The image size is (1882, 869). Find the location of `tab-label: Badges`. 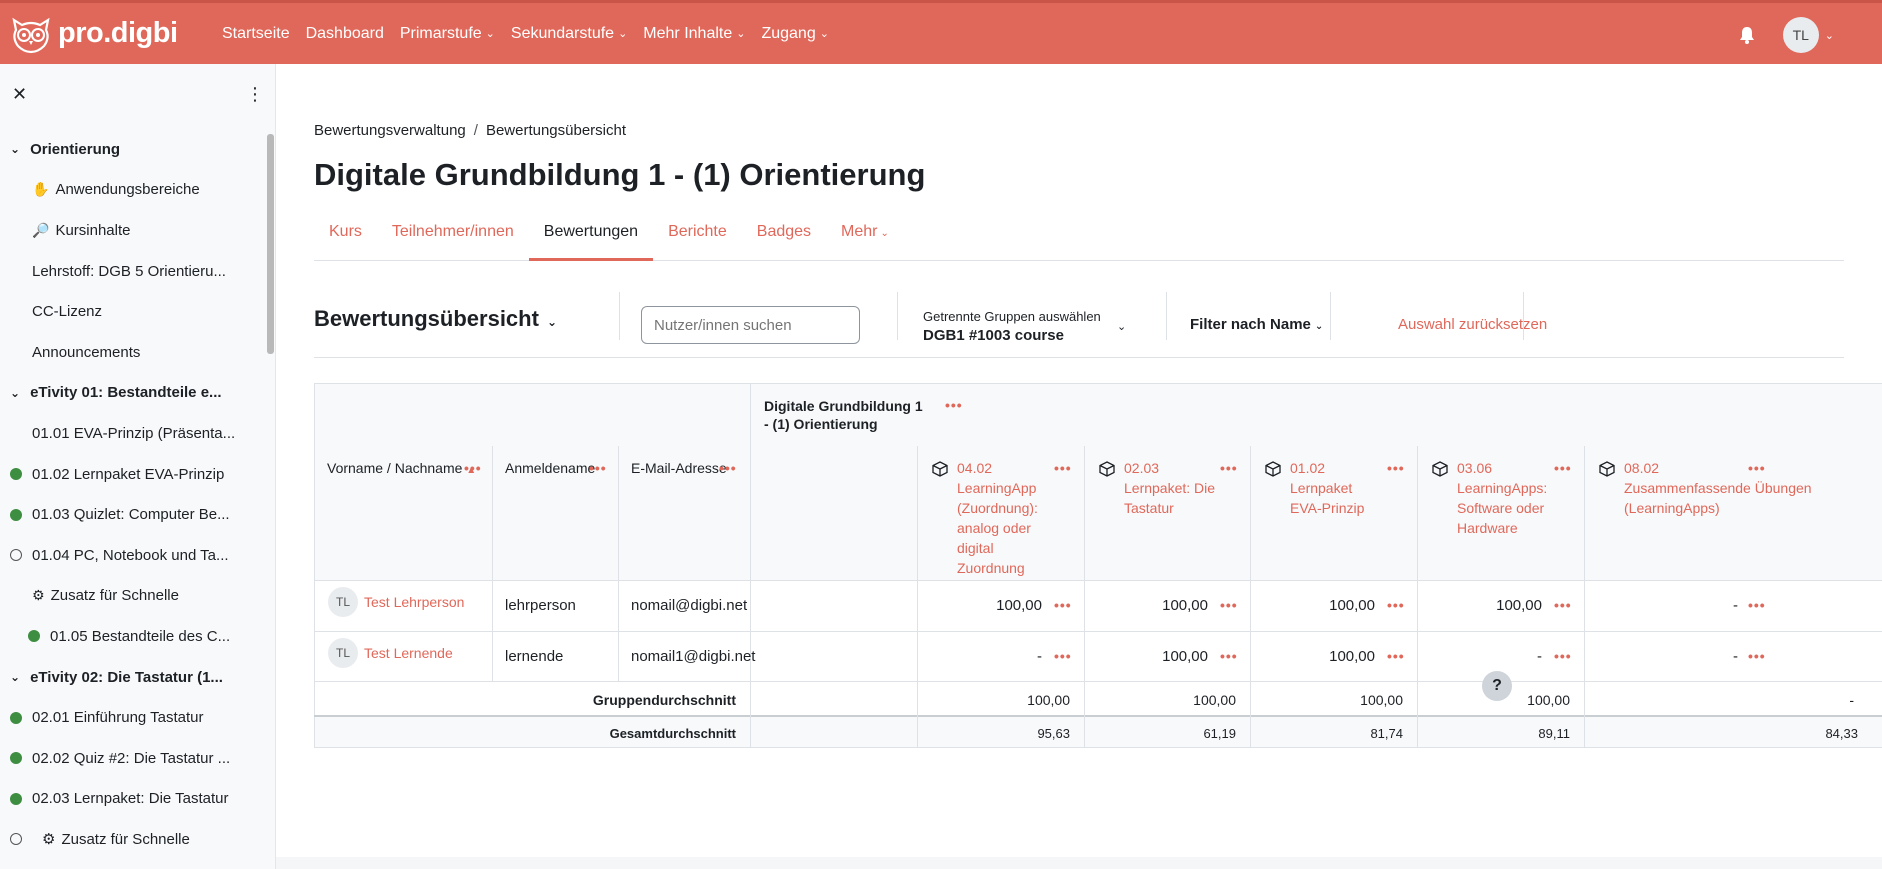

tab-label: Badges is located at coordinates (784, 231).